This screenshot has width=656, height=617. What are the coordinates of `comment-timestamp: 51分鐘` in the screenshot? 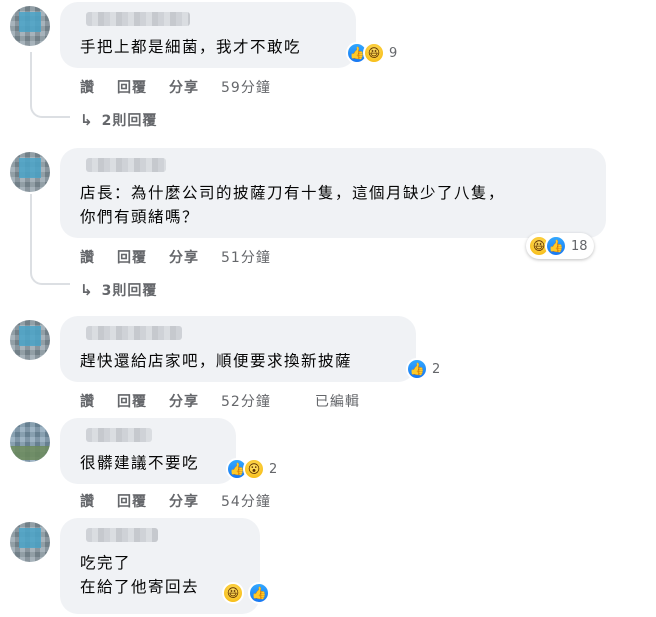 It's located at (246, 257).